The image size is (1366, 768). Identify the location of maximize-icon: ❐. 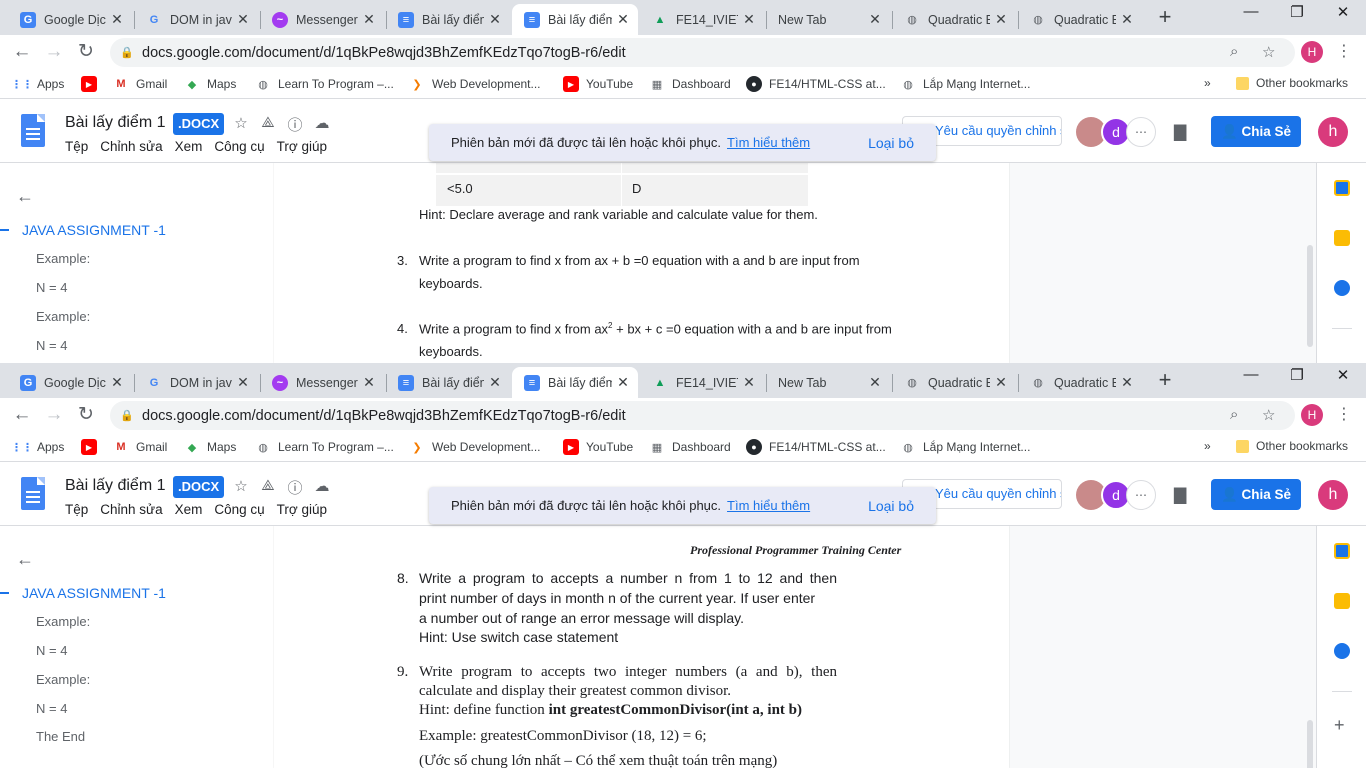
(1297, 375).